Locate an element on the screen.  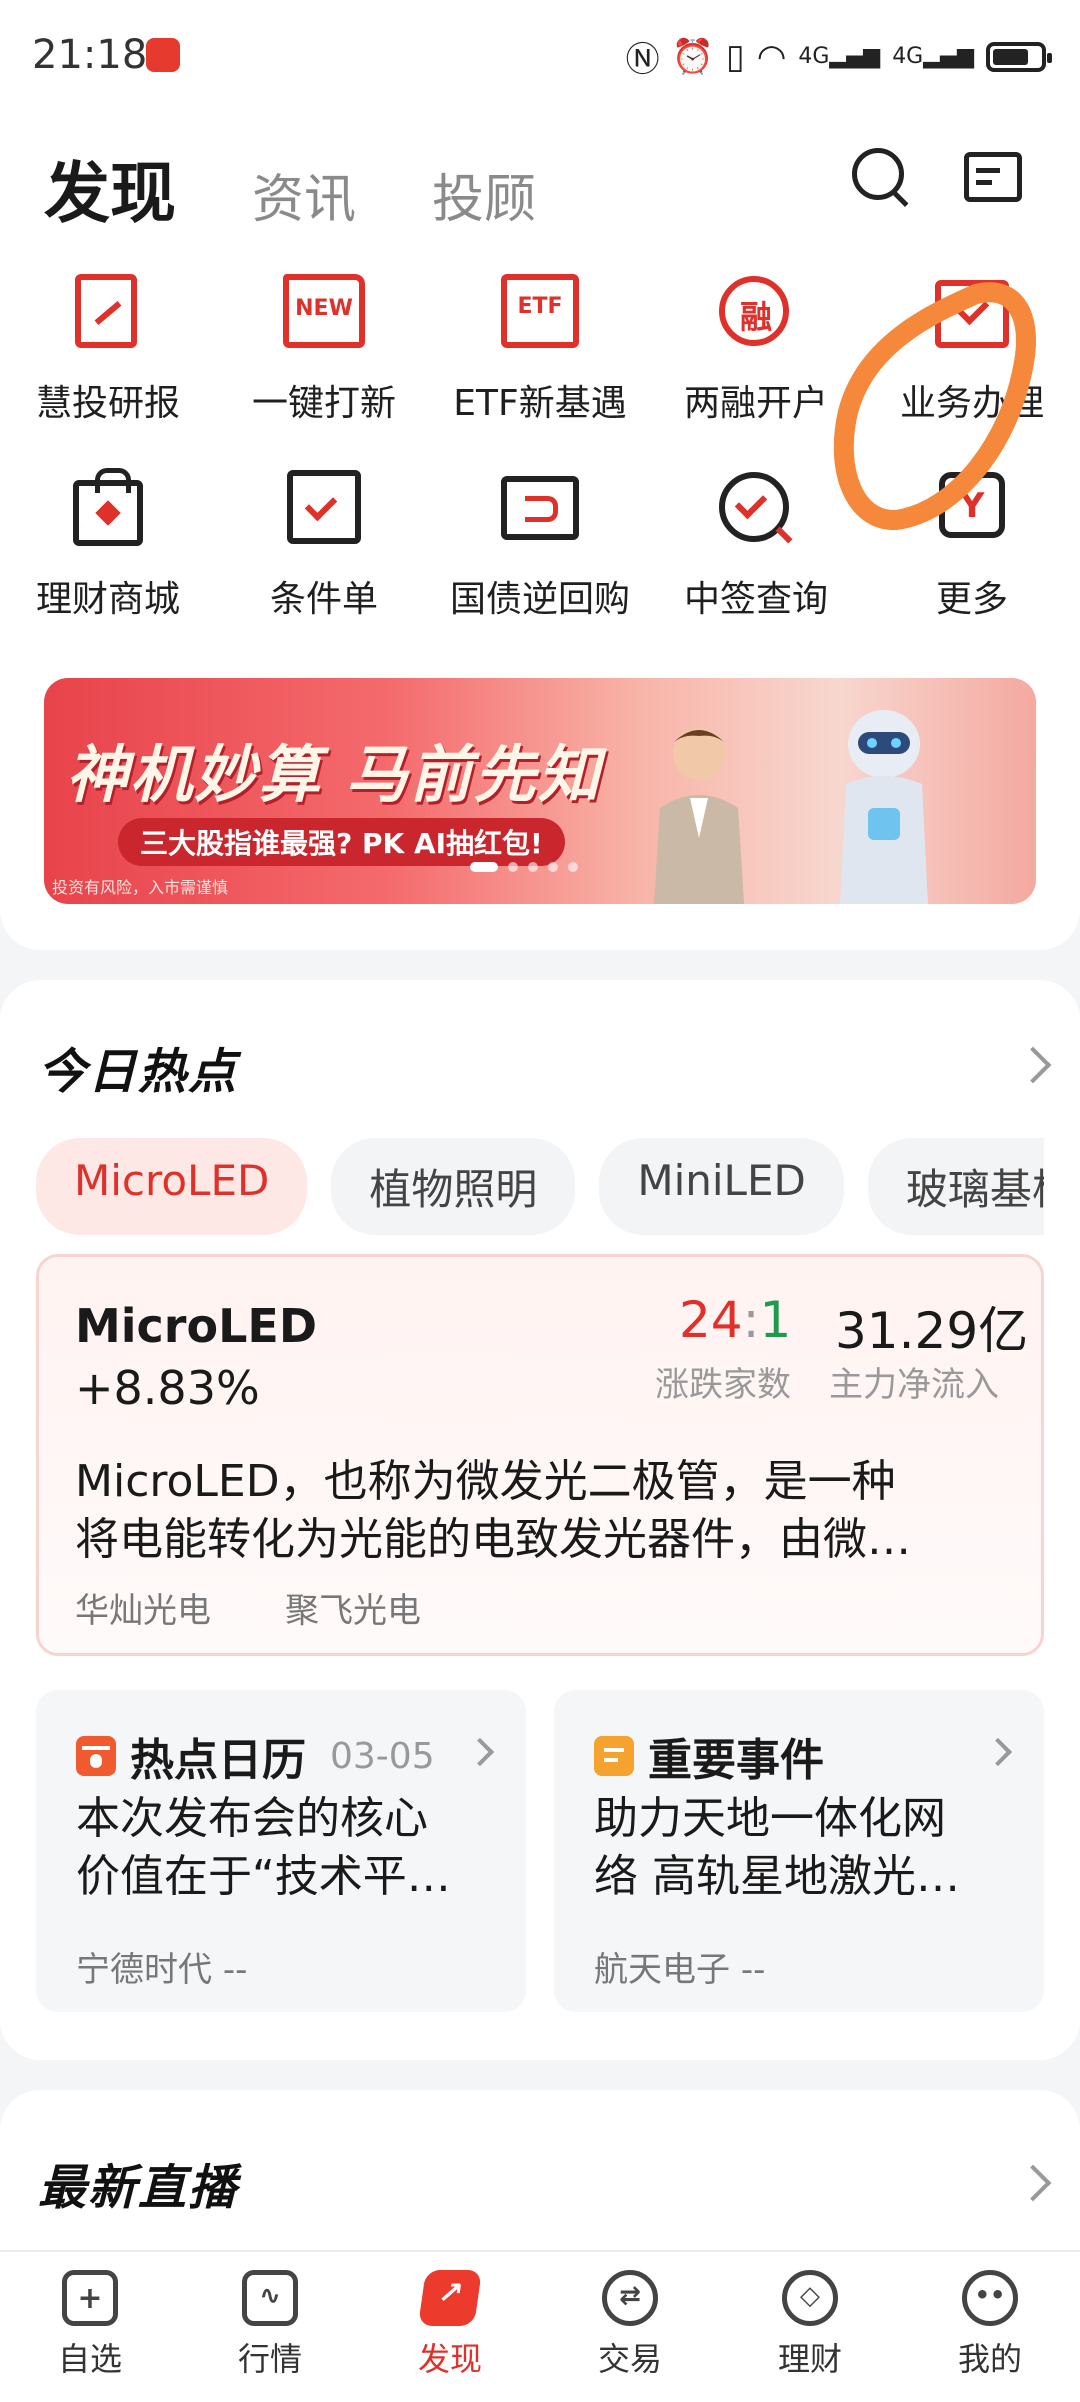
events-stock: 航天电子 -- is located at coordinates (680, 1970).